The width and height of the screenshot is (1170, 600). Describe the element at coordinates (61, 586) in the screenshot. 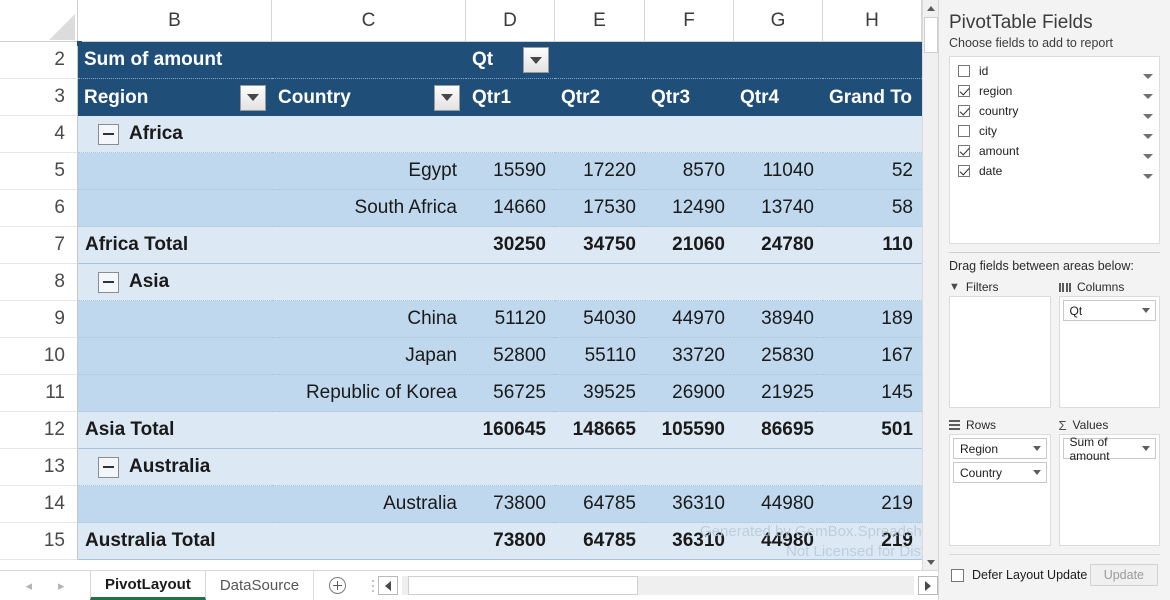

I see `sheet-next-button: ▸` at that location.